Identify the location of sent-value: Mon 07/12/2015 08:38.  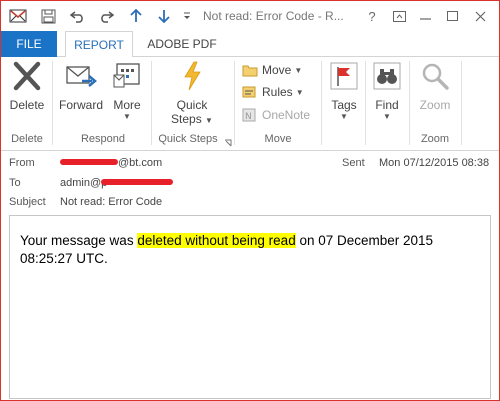
(434, 163).